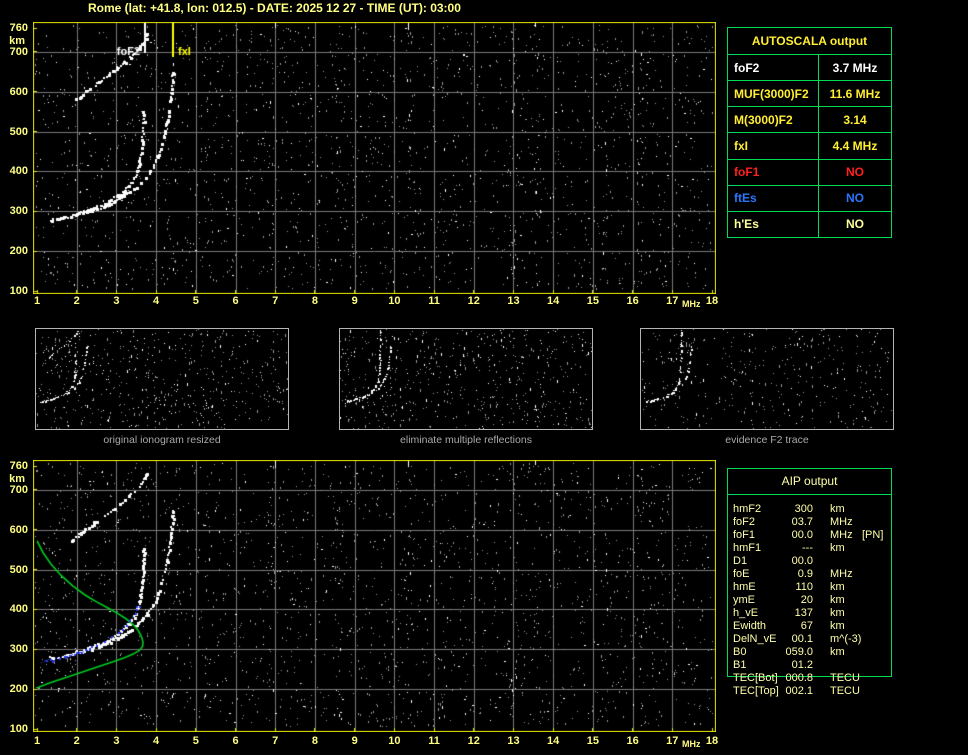  I want to click on aip-row-label: hmF2, so click(747, 509).